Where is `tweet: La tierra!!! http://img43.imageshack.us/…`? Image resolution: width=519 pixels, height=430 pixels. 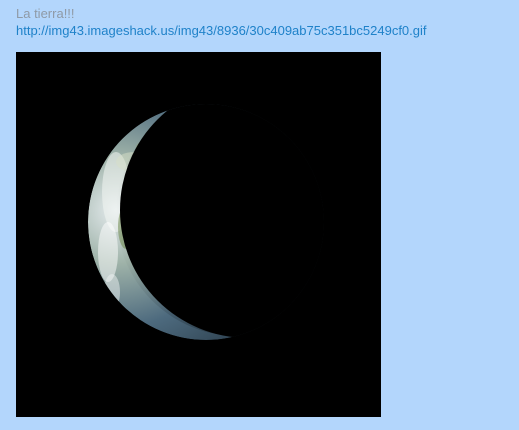
tweet: La tierra!!! http://img43.imageshack.us/… is located at coordinates (261, 23).